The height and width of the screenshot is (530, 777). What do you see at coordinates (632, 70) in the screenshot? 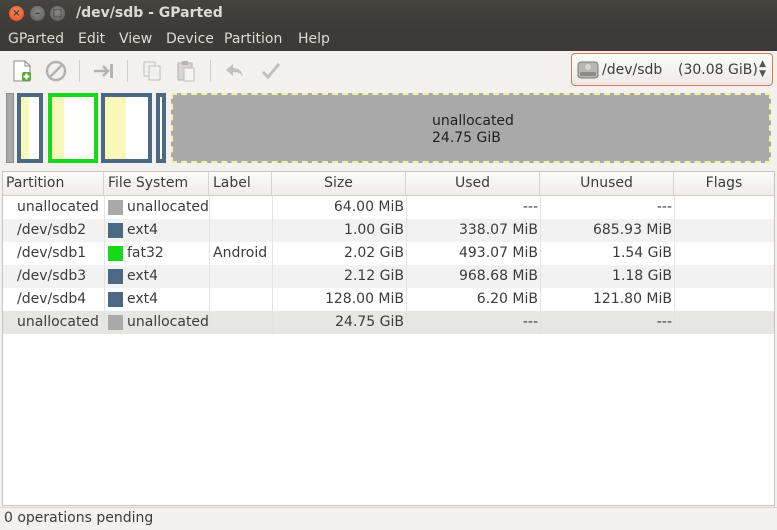
I see `device-name: /dev/sdb` at bounding box center [632, 70].